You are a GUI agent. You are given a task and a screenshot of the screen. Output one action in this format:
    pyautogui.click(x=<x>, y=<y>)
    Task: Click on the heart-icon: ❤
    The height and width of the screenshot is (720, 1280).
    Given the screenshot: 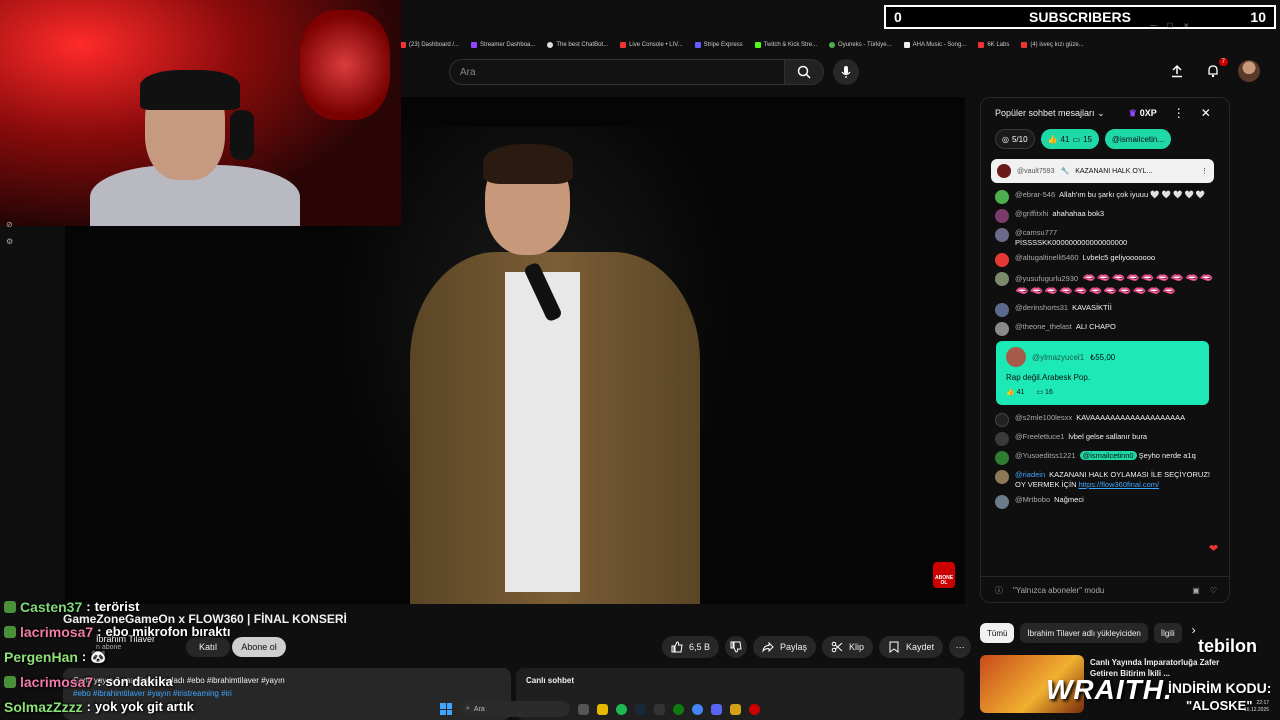 What is the action you would take?
    pyautogui.click(x=1214, y=549)
    